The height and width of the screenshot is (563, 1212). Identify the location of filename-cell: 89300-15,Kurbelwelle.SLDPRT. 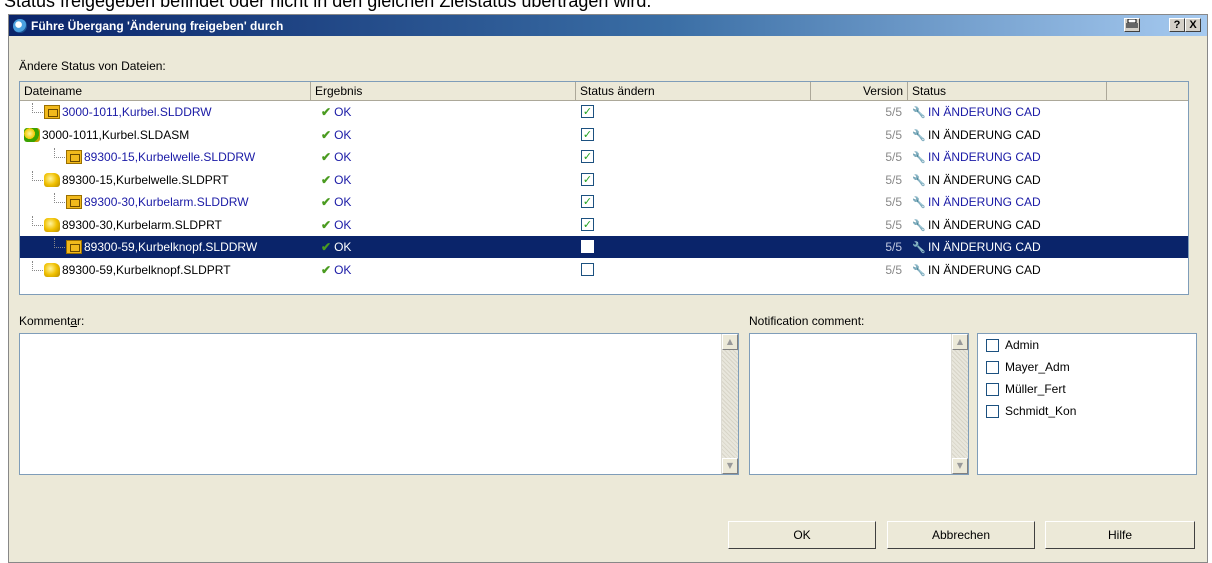
(130, 180).